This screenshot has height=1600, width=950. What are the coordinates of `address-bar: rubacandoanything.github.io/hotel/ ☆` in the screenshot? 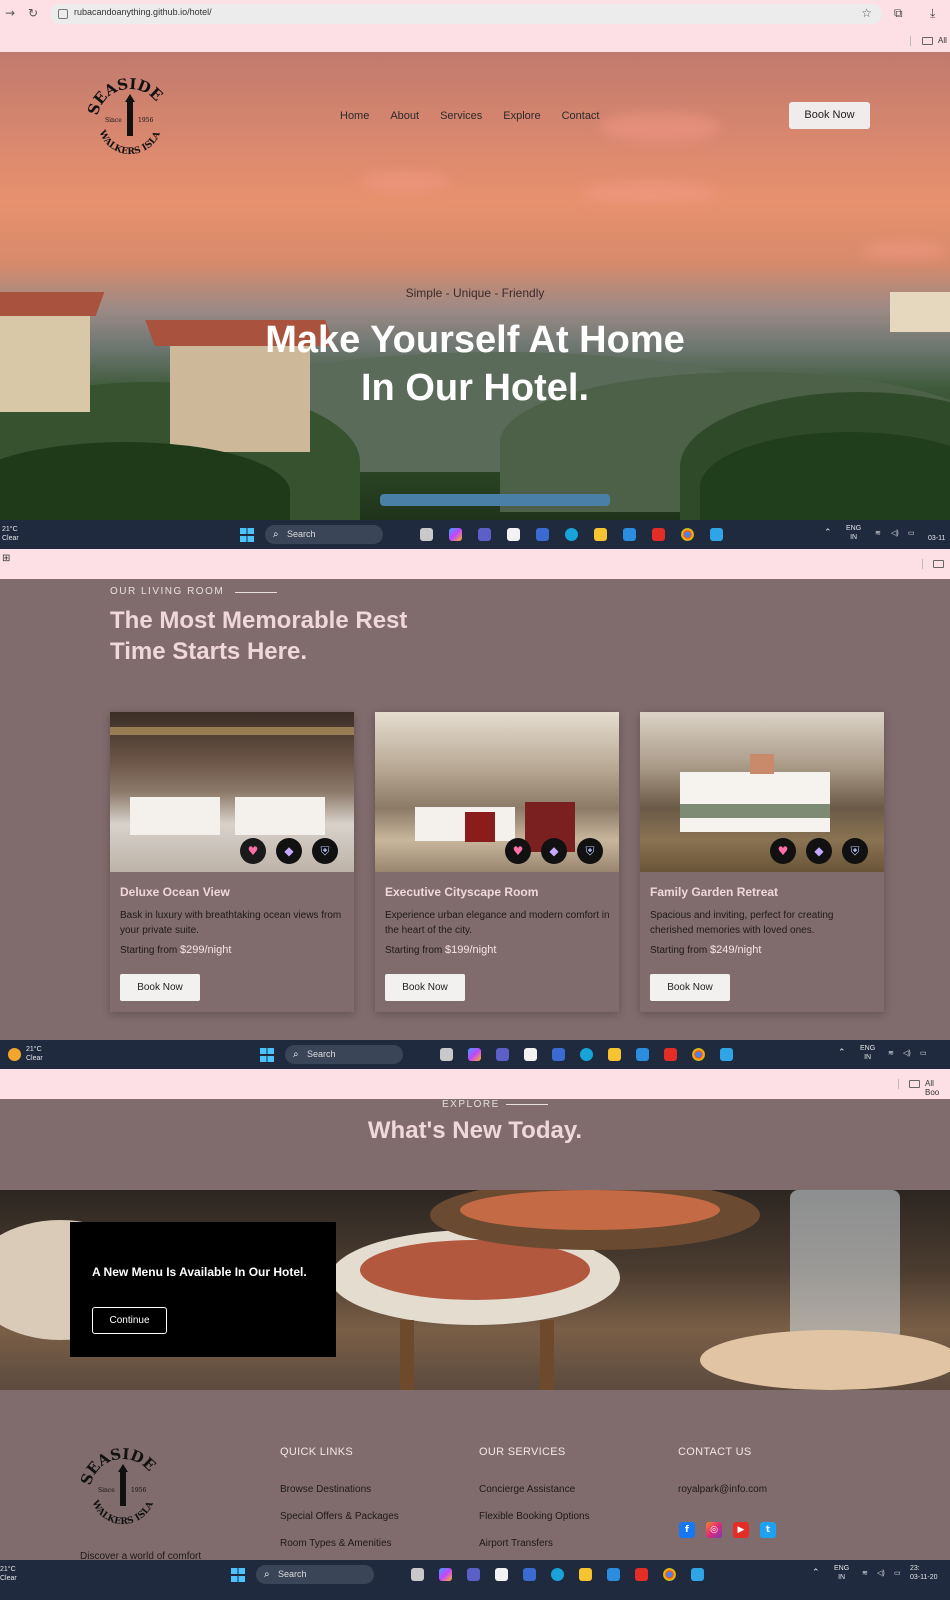 It's located at (466, 14).